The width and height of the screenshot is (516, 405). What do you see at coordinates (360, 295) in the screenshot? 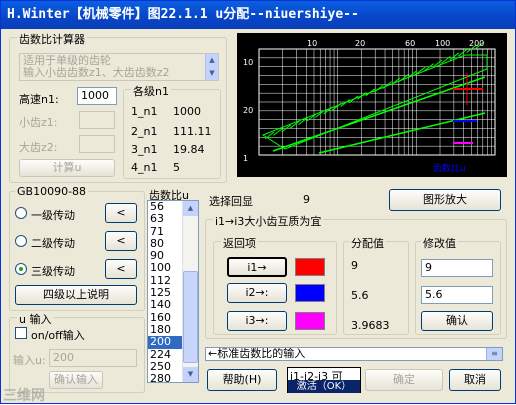
I see `i2-value: 5.6` at bounding box center [360, 295].